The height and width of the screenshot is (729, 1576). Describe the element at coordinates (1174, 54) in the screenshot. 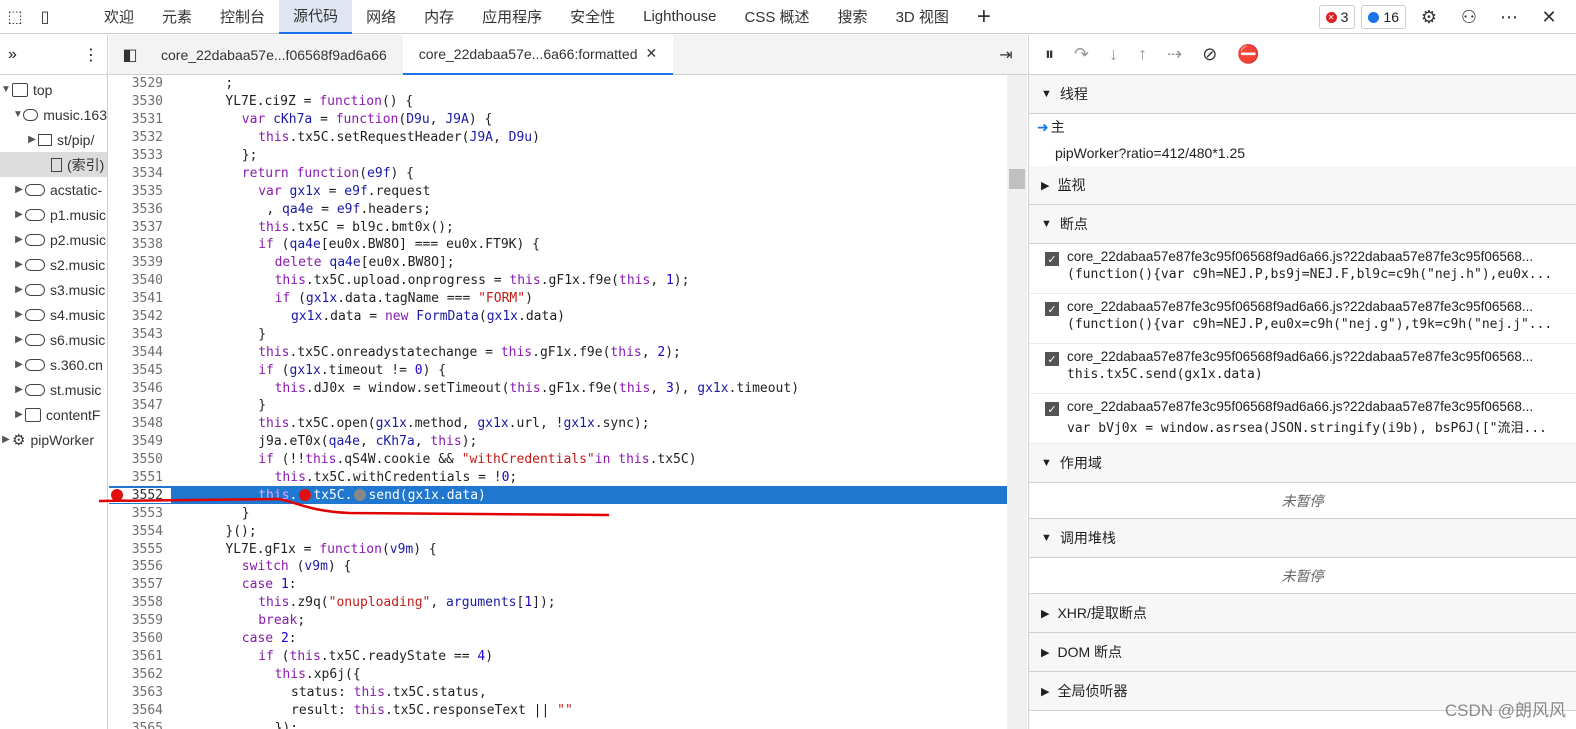

I see `step-icon: ⇢` at that location.